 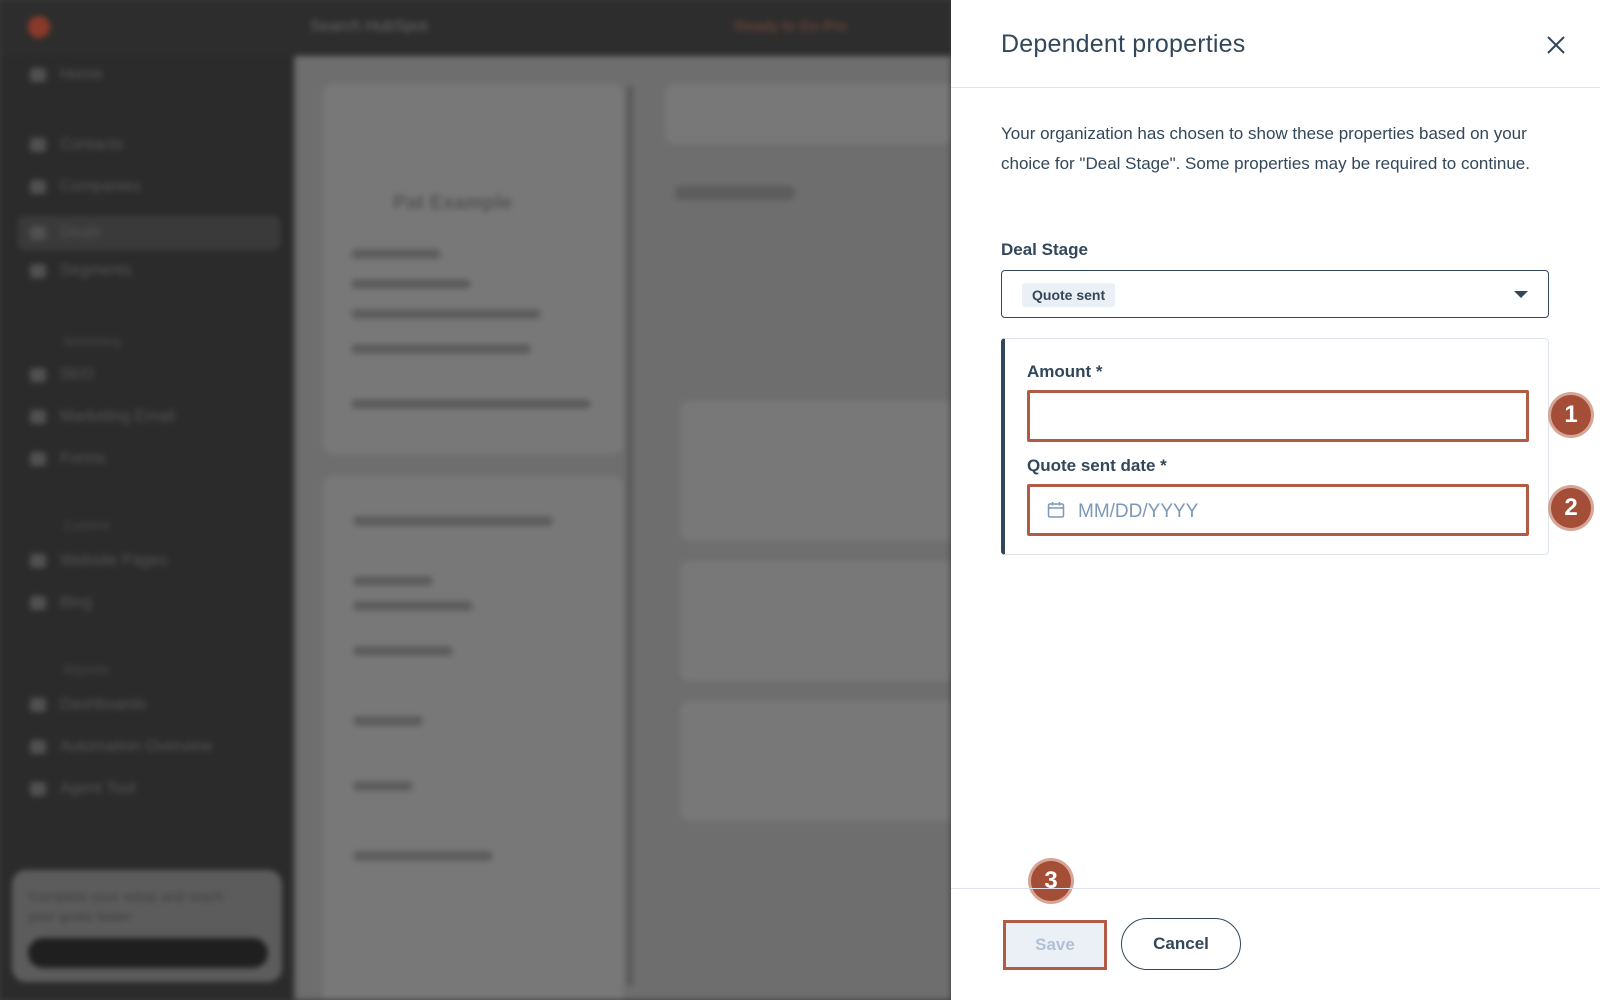 What do you see at coordinates (1044, 249) in the screenshot?
I see `deal-stage-label: Deal Stage` at bounding box center [1044, 249].